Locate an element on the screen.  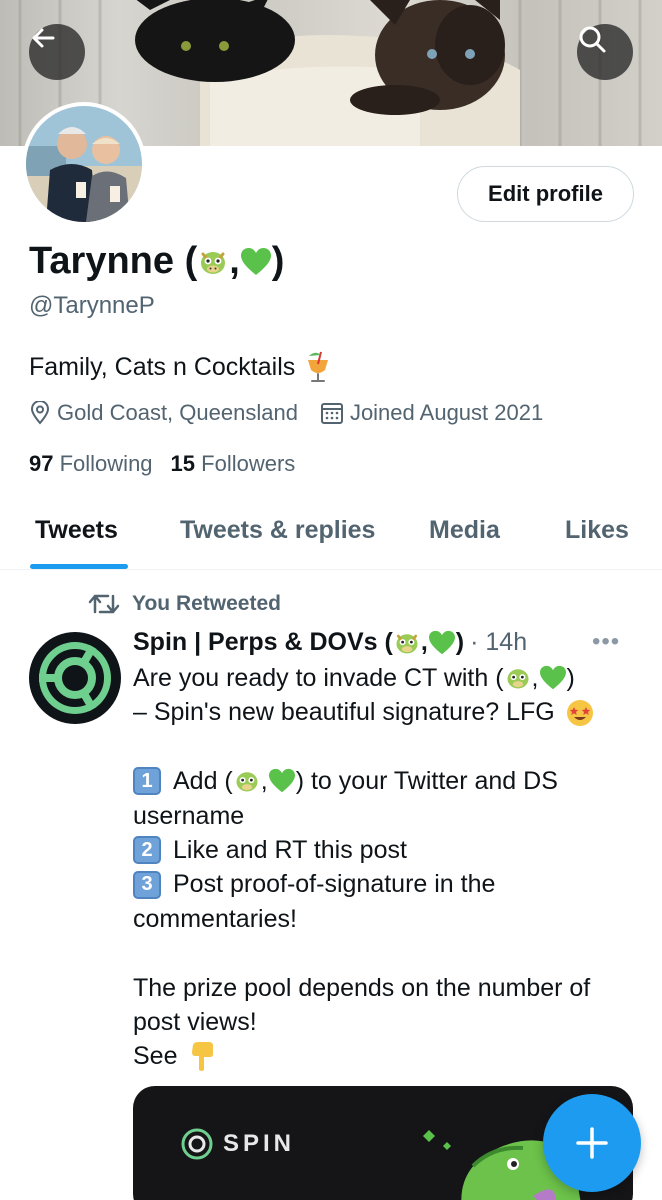
tweet-line: 2 Like and RT this post is located at coordinates (383, 850).